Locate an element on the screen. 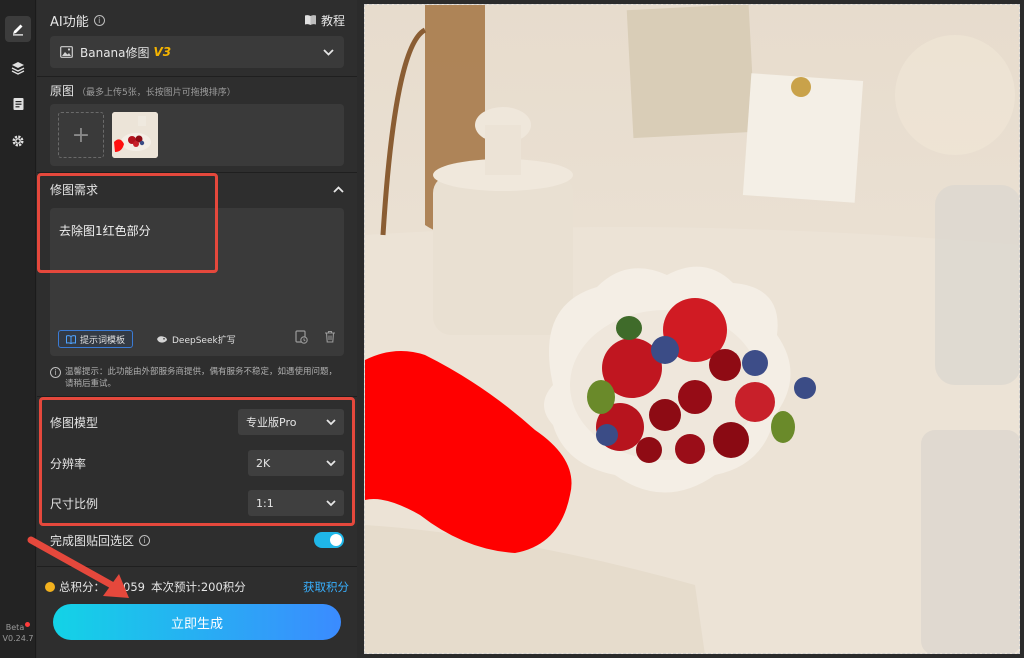  ai-header: AI功能 i 教程 is located at coordinates (197, 20).